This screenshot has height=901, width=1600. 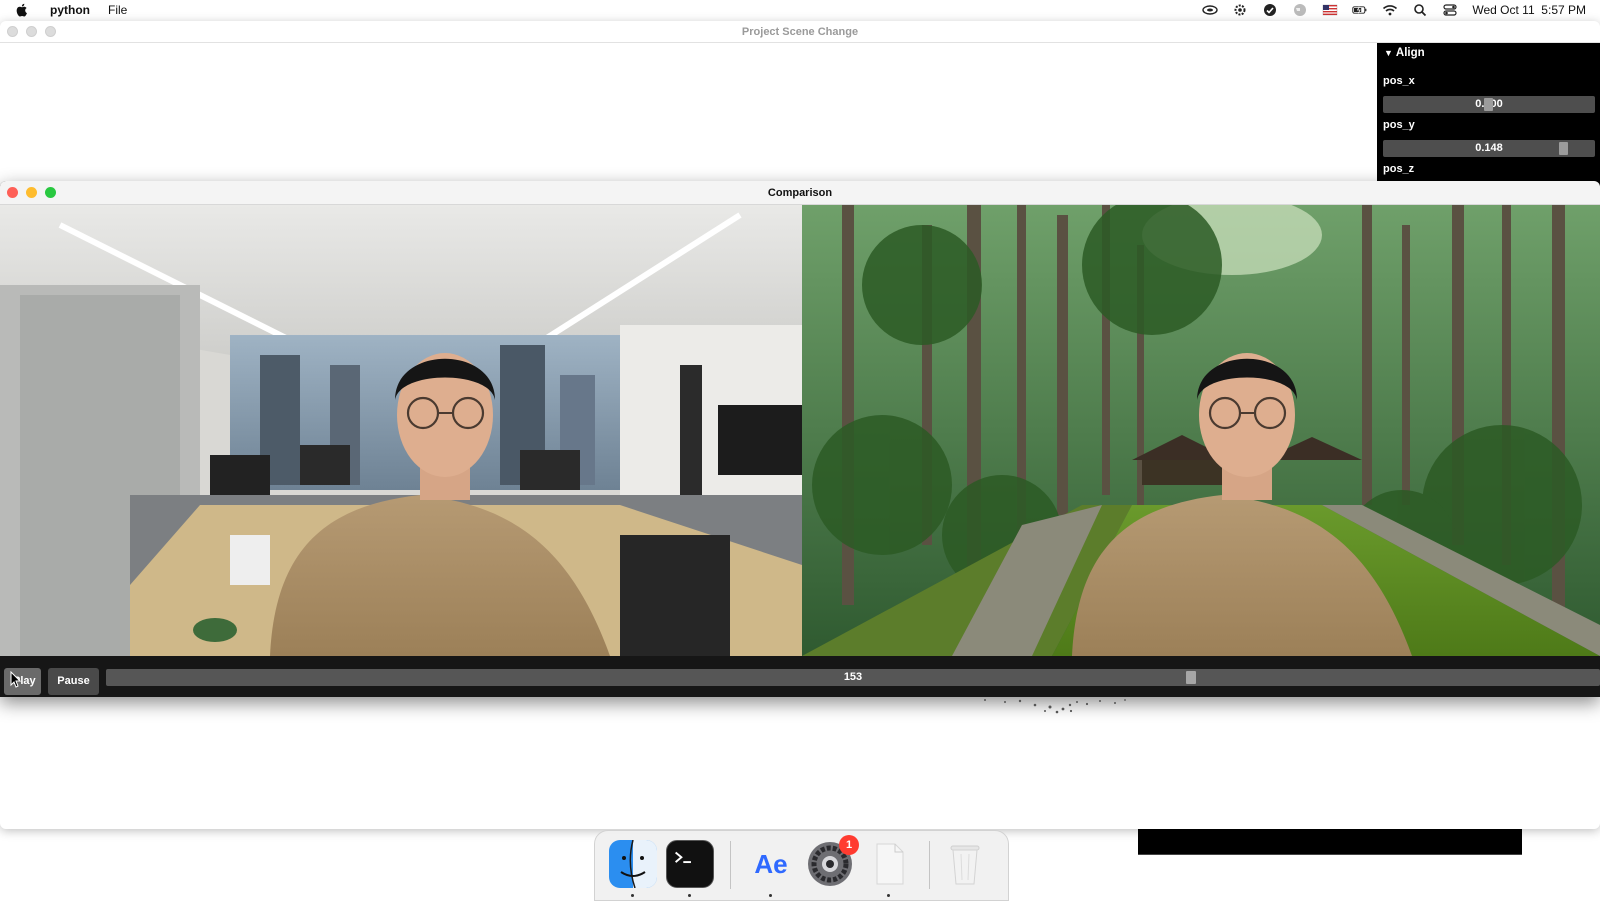 I want to click on pos-z-label: pos_z, so click(x=1399, y=169).